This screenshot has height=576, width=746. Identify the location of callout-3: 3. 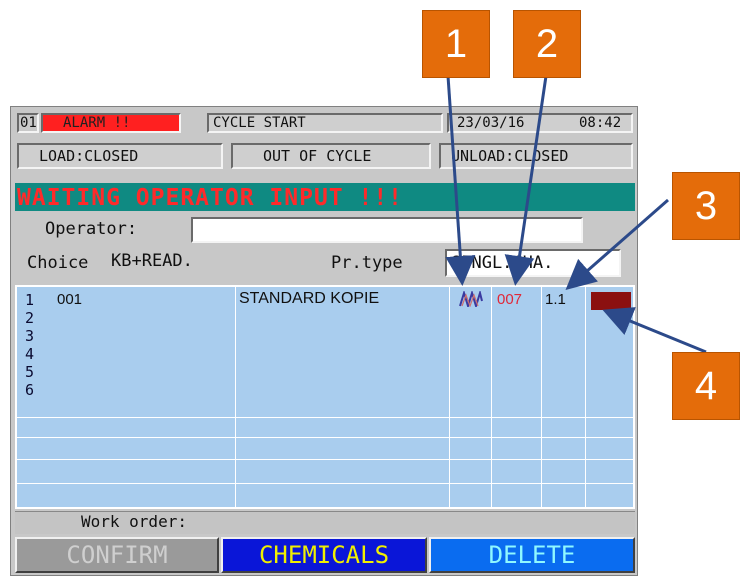
(706, 206).